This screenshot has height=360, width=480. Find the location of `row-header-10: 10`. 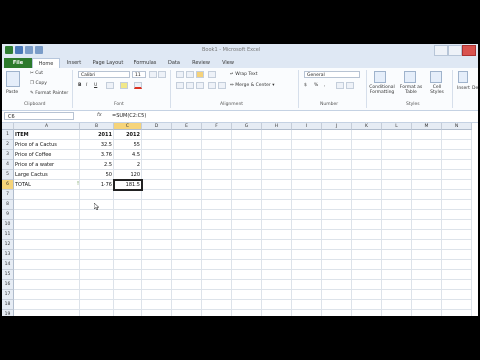

row-header-10: 10 is located at coordinates (8, 225).